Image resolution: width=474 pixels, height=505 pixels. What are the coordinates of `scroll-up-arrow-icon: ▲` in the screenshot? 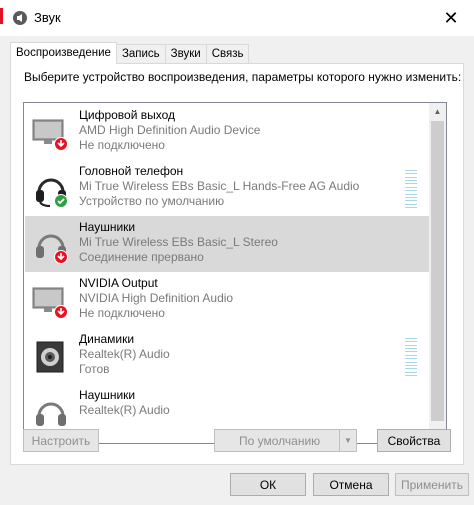 It's located at (437, 111).